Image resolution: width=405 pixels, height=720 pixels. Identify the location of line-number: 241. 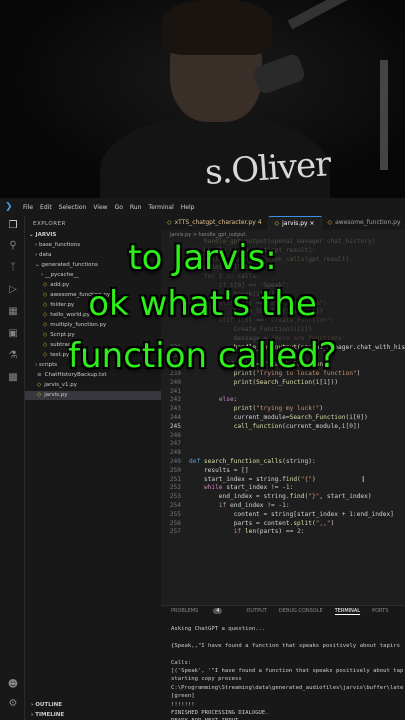
(175, 391).